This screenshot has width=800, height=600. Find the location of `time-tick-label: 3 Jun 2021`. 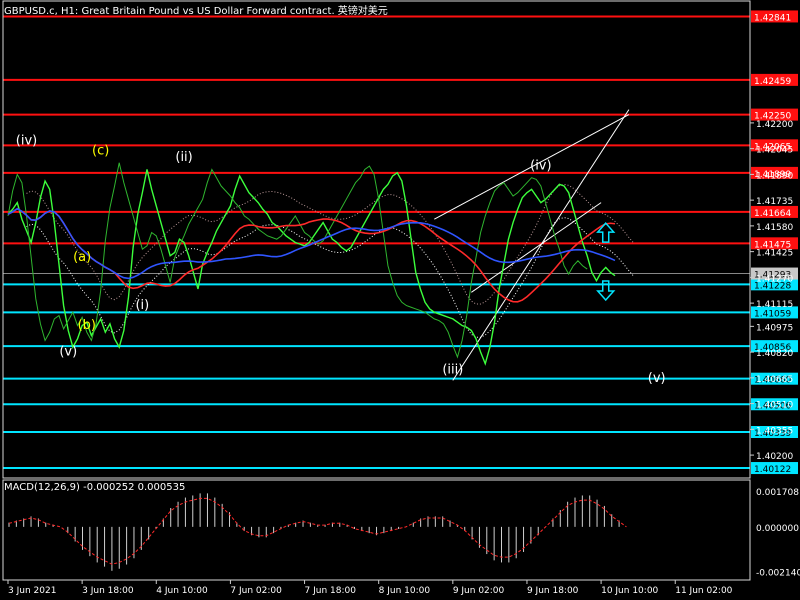

time-tick-label: 3 Jun 2021 is located at coordinates (32, 591).